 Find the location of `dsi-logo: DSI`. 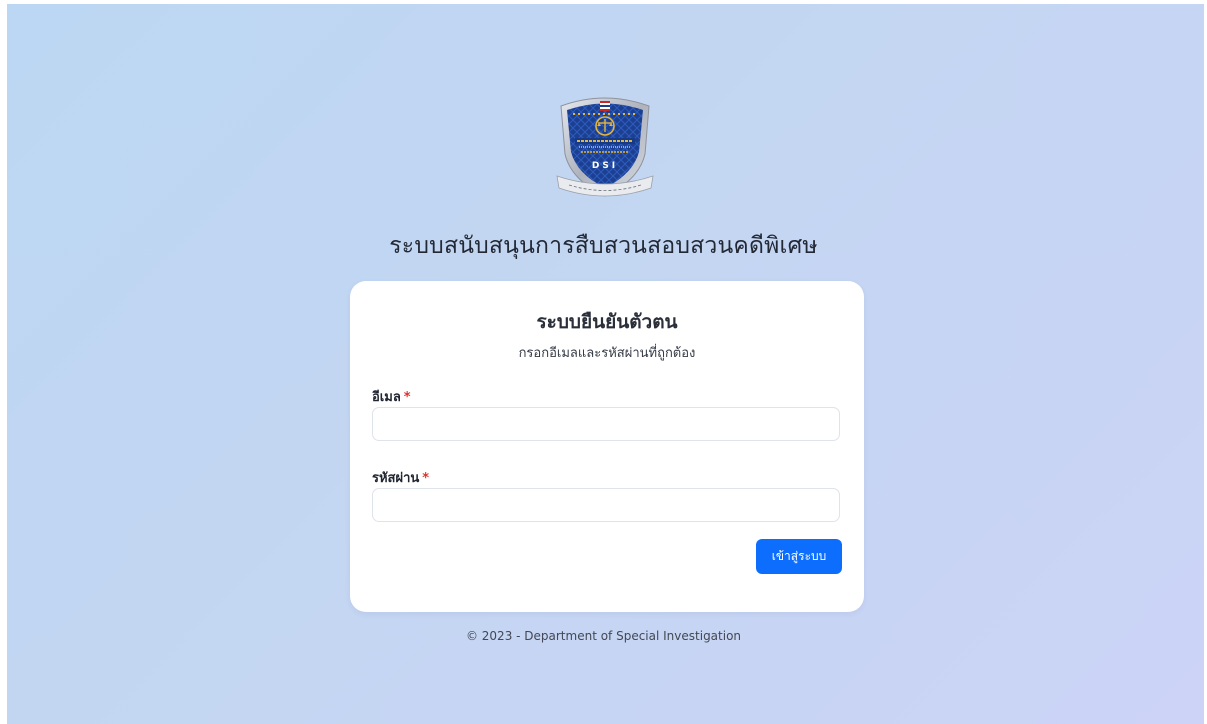

dsi-logo: DSI is located at coordinates (605, 148).